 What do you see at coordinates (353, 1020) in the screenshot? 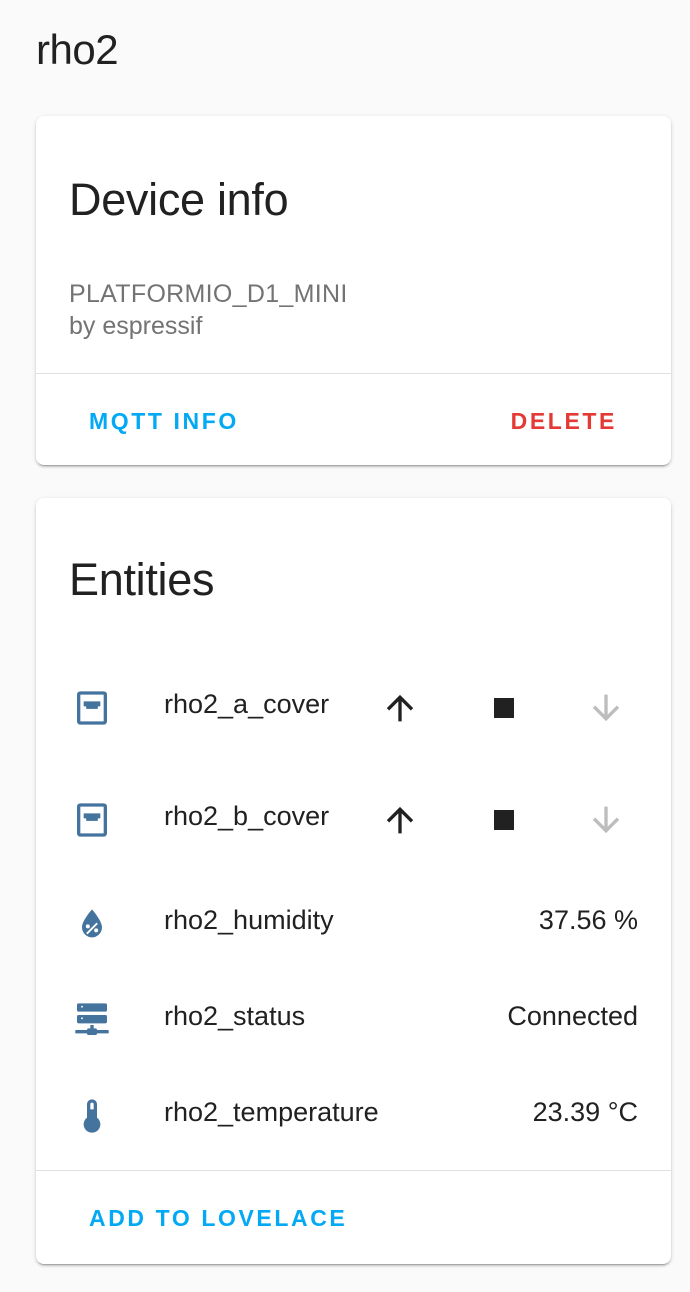
I see `entity-row-status: rho2_status Connected` at bounding box center [353, 1020].